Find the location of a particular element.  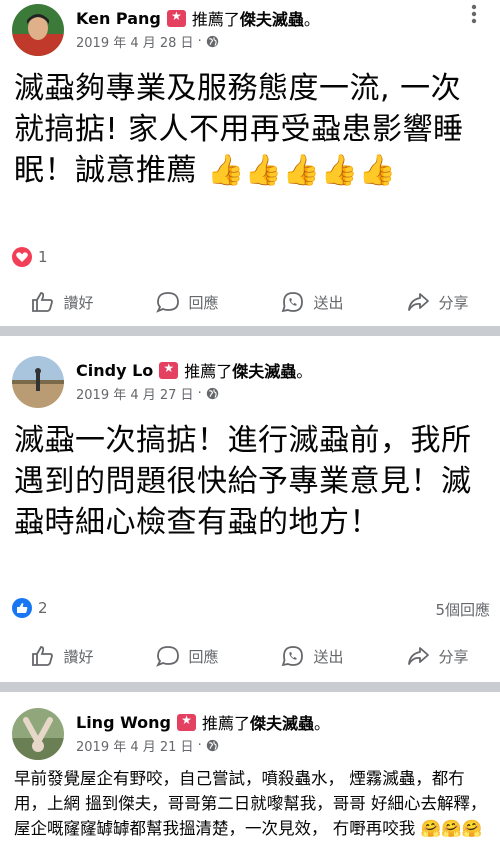

author-line: Ken Pang 推薦了 傑夫滅蟲 。 is located at coordinates (198, 18).